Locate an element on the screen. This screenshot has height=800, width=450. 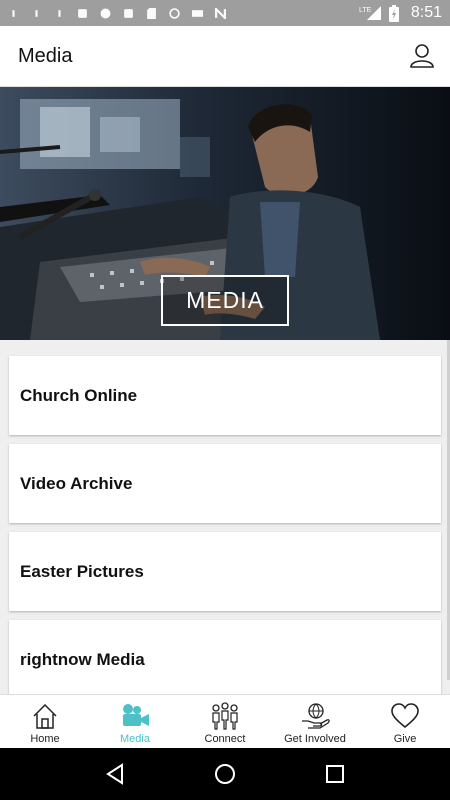
list-item-label: Church Online is located at coordinates (79, 395).